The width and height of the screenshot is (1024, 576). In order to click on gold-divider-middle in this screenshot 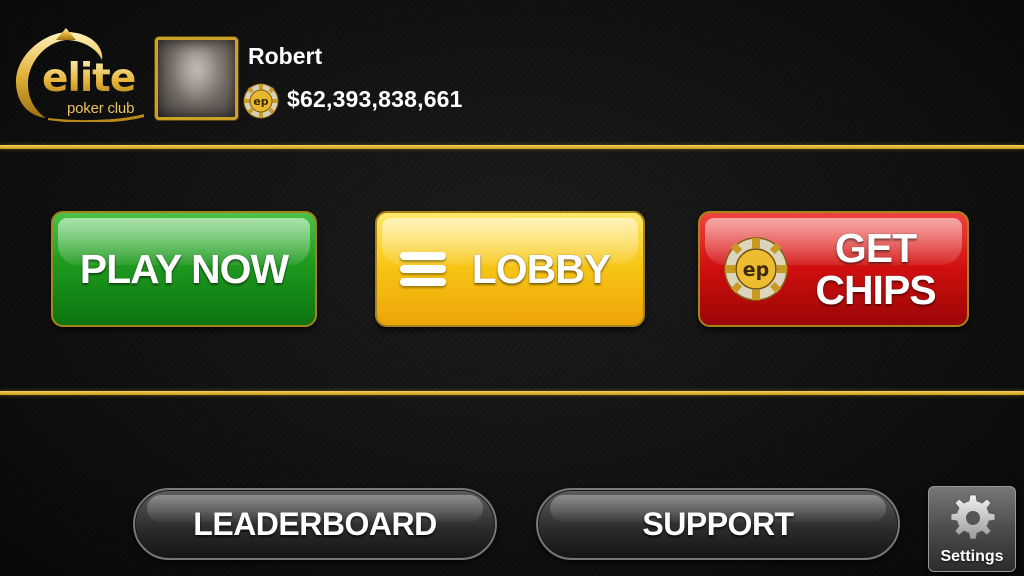, I will do `click(512, 393)`.